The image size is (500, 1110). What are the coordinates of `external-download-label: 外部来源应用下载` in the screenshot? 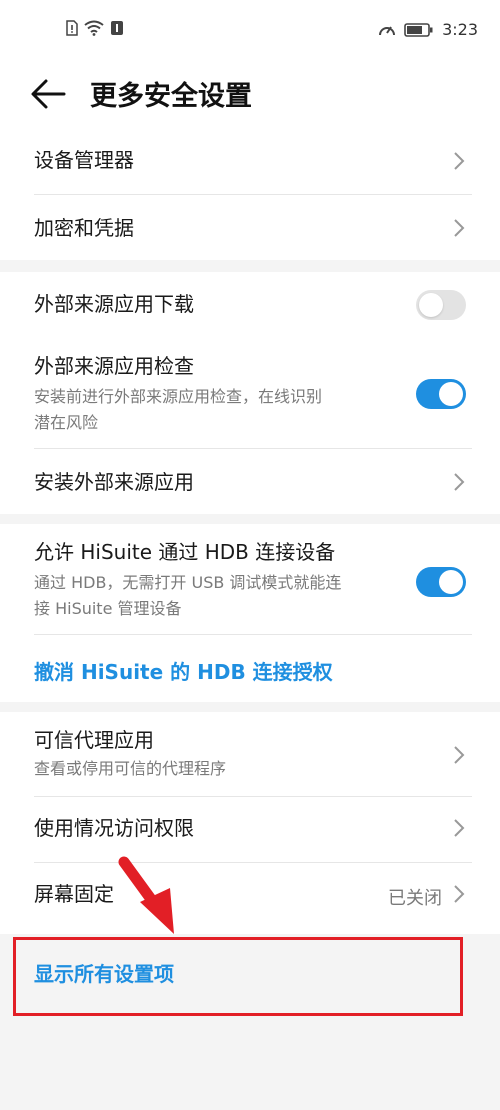 It's located at (114, 304).